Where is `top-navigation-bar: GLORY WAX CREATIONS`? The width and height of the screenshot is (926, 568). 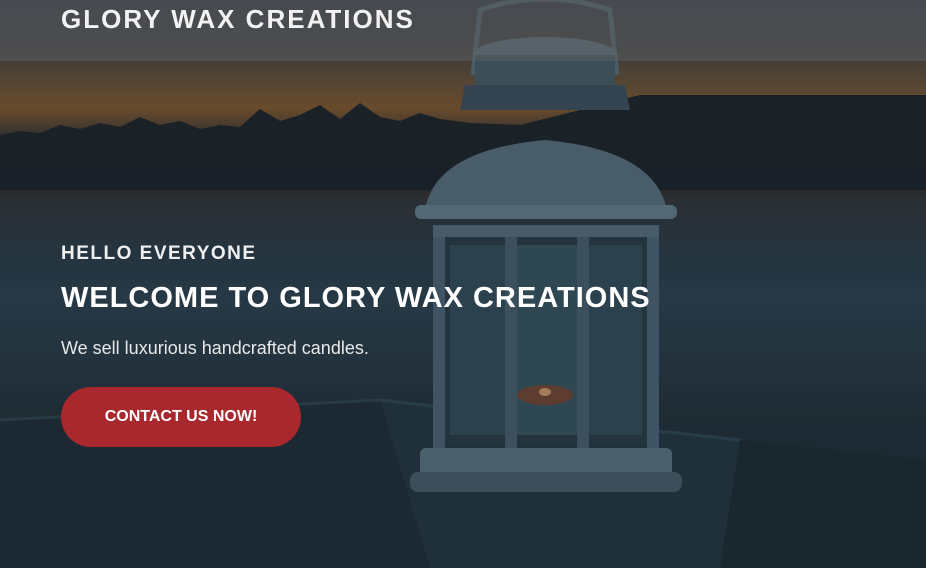 top-navigation-bar: GLORY WAX CREATIONS is located at coordinates (463, 30).